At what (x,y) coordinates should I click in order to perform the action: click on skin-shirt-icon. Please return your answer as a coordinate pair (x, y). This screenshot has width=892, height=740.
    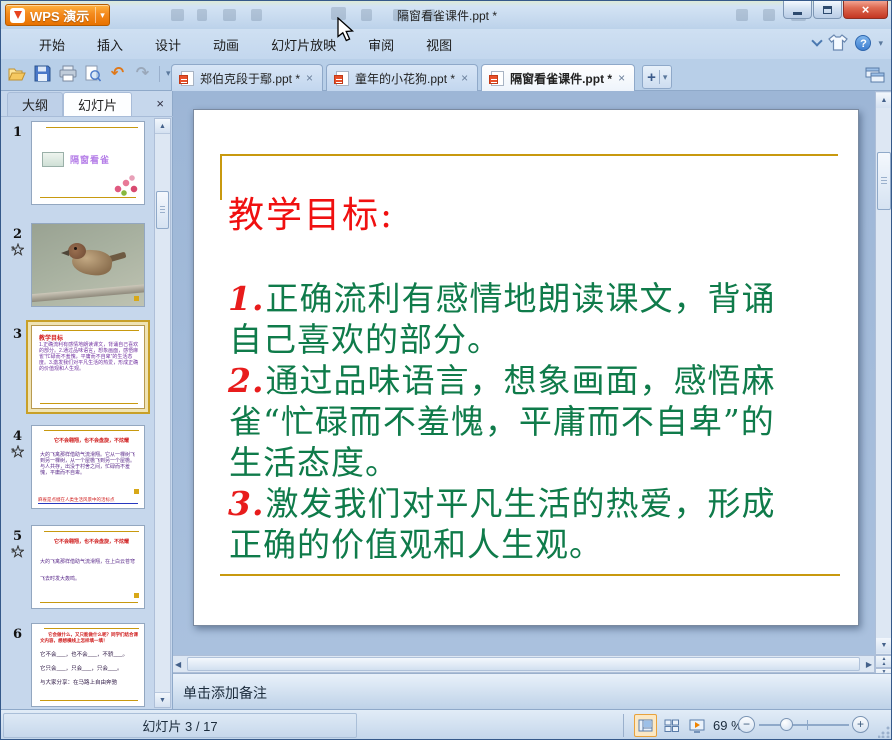
    Looking at the image, I should click on (838, 43).